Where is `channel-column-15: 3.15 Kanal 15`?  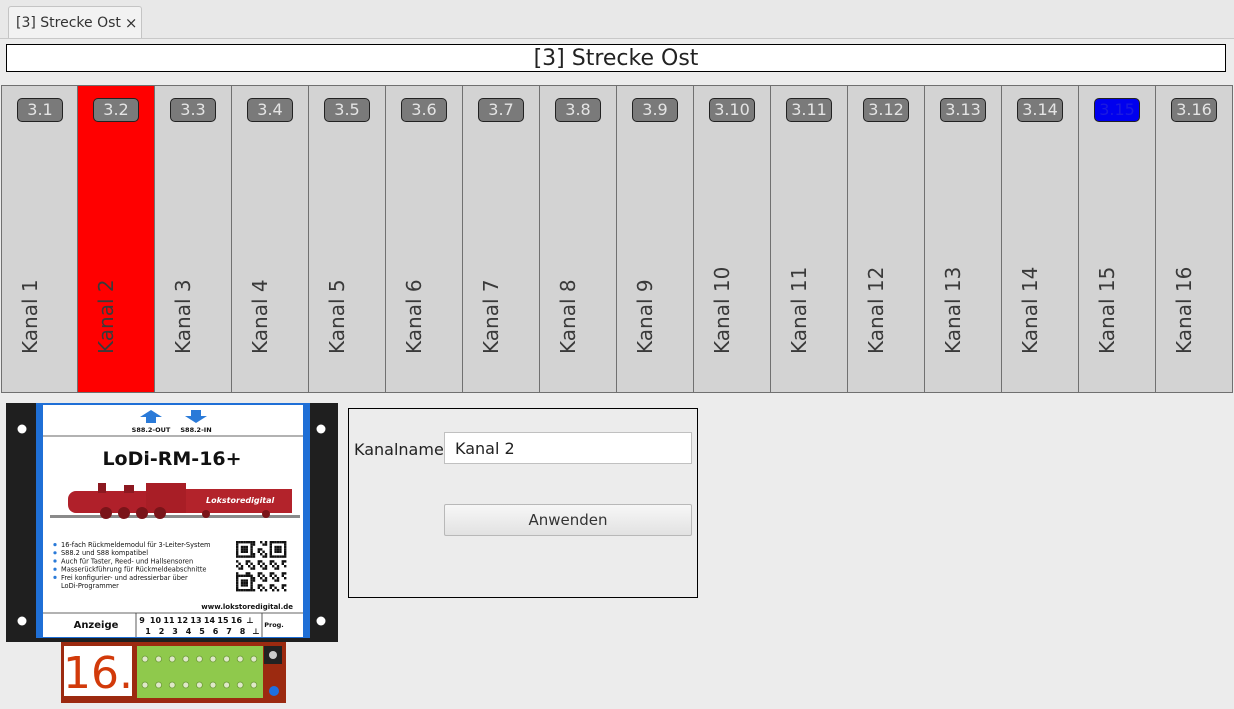 channel-column-15: 3.15 Kanal 15 is located at coordinates (1117, 239).